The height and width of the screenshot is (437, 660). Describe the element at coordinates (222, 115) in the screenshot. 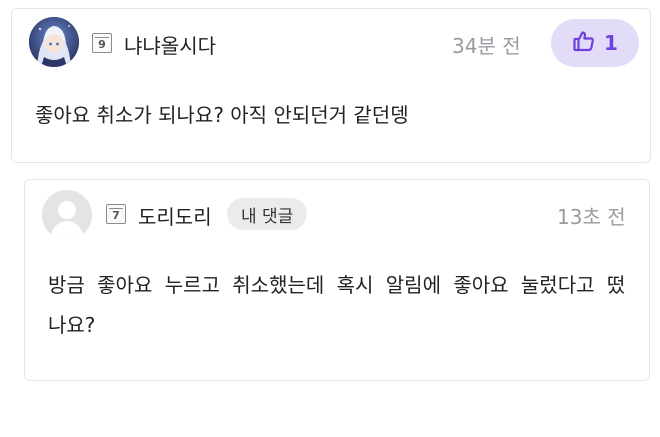

I see `comment-body: 좋아요 취소가 되나요? 아직 안되던거 같던뎅` at that location.